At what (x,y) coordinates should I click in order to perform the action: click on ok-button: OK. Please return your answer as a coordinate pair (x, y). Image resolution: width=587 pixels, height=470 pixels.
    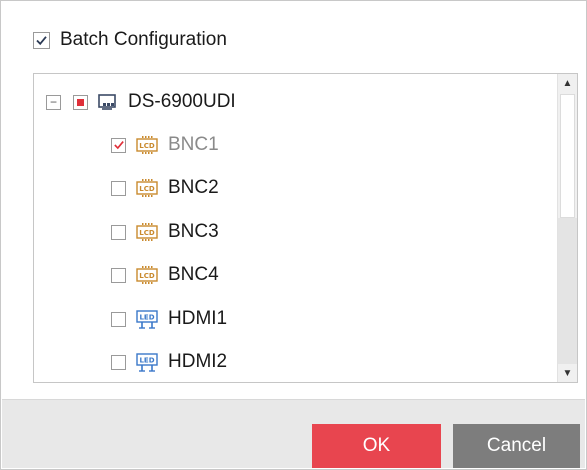
    Looking at the image, I should click on (376, 446).